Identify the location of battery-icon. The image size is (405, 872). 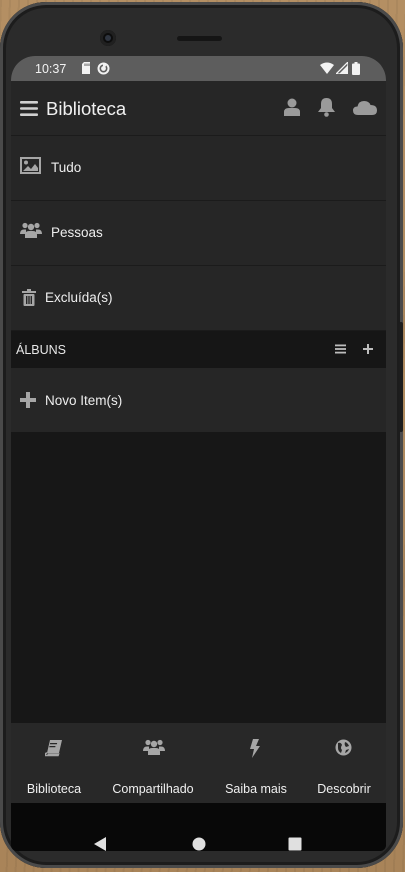
(356, 68).